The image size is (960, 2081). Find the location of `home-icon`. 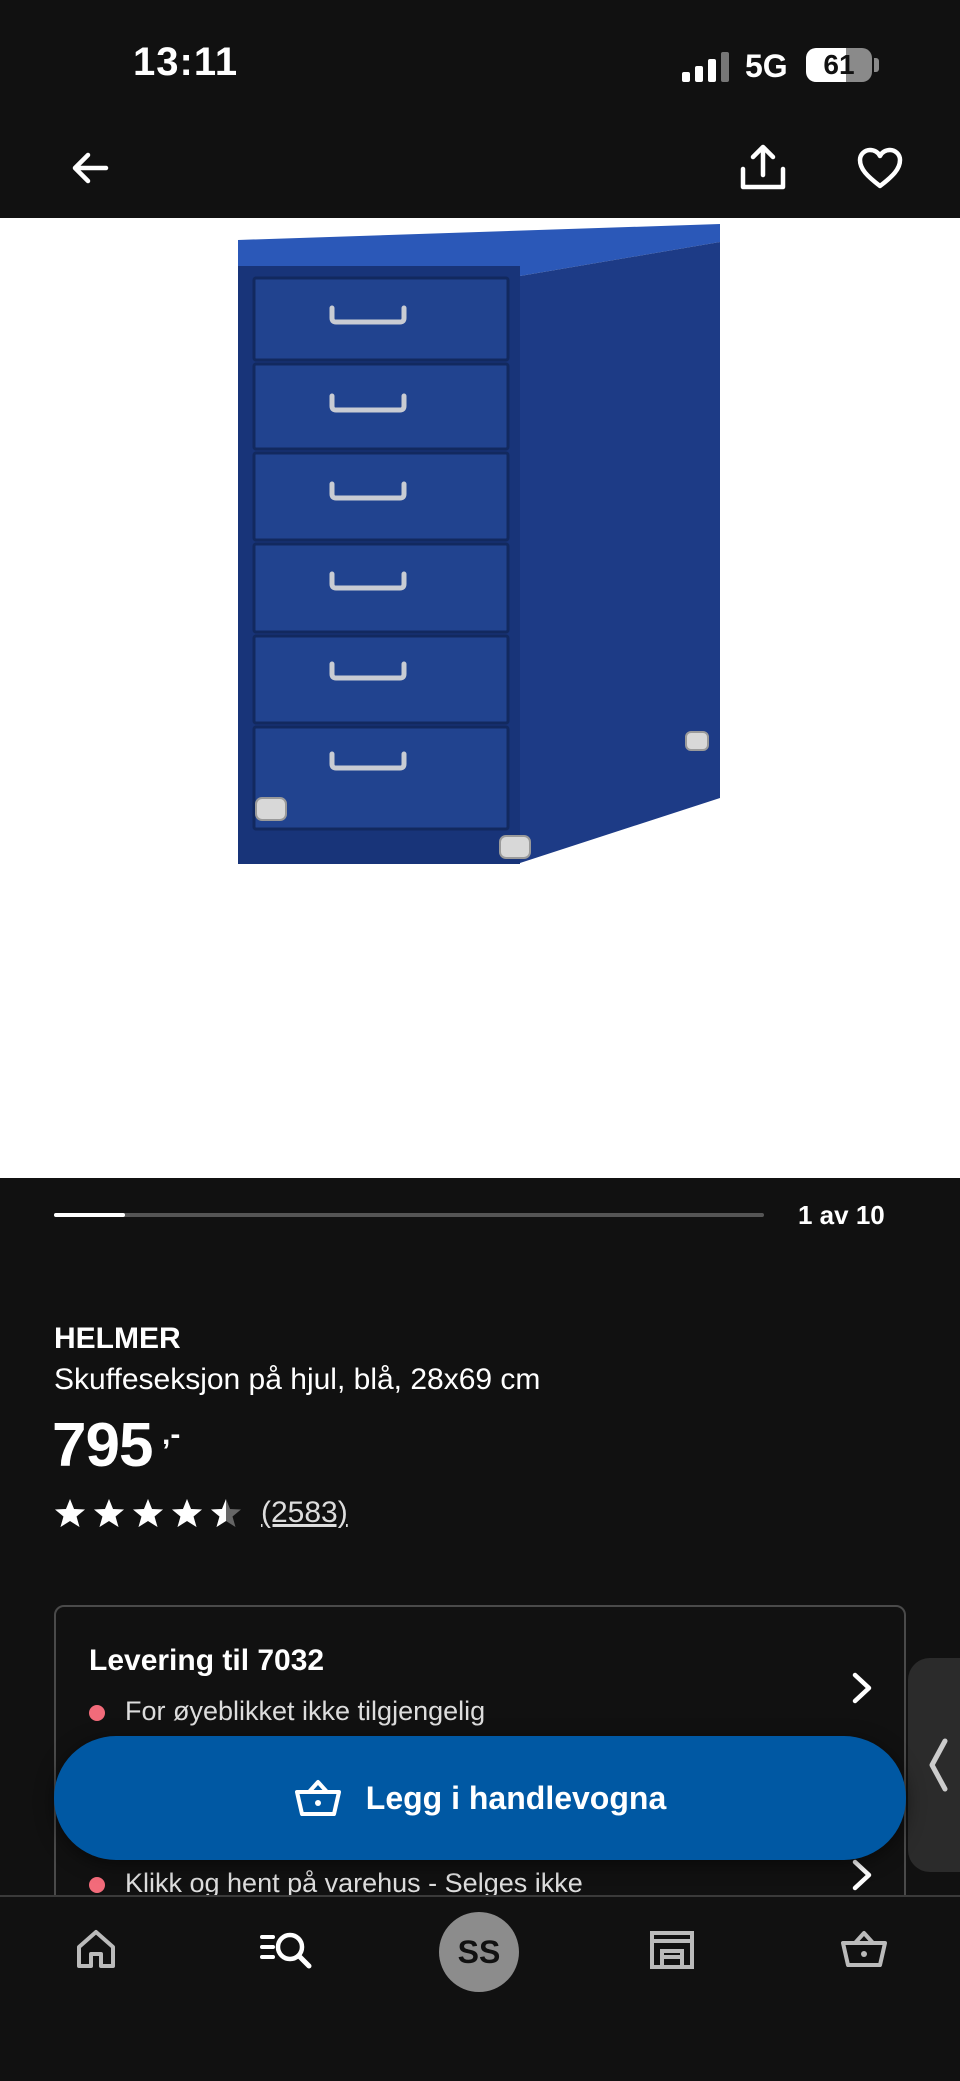

home-icon is located at coordinates (96, 1949).